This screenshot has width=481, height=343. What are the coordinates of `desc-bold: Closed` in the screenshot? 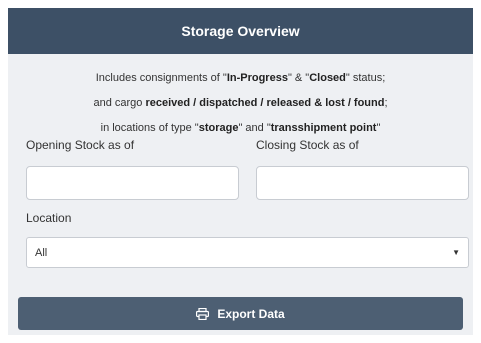 It's located at (327, 78).